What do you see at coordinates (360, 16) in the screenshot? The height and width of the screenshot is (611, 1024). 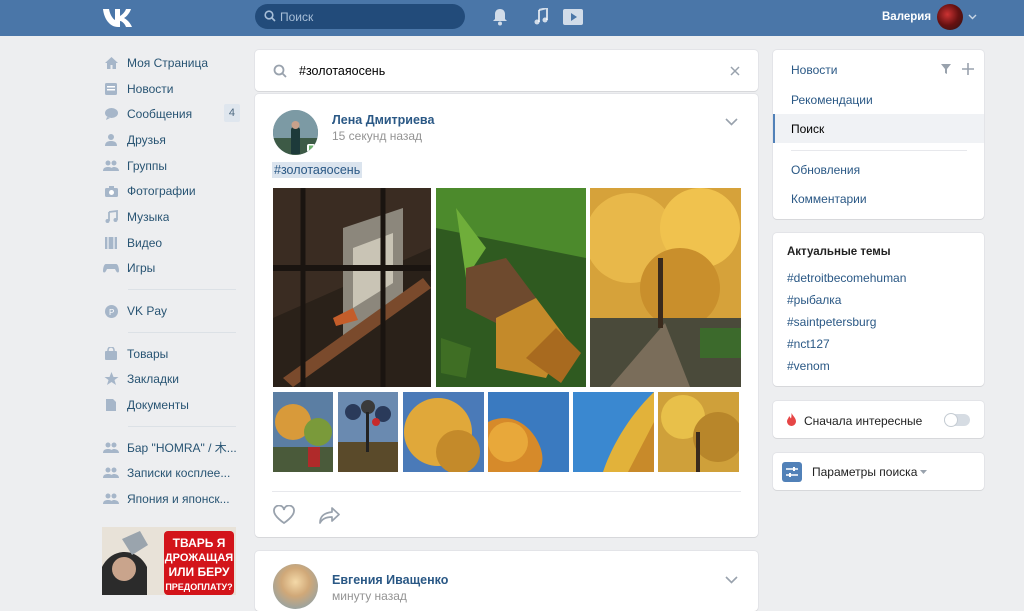 I see `header-search: Поиск` at bounding box center [360, 16].